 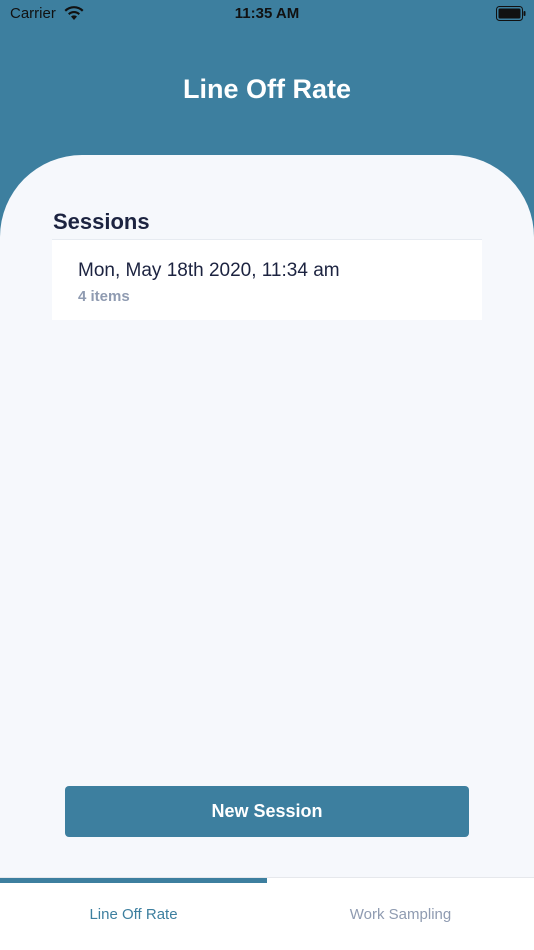 I want to click on status-time: 11:35 AM, so click(x=267, y=13).